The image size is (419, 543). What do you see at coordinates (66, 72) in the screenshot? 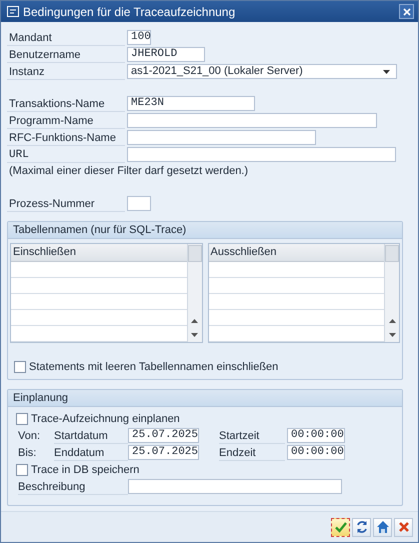
I see `field-label: Instanz` at bounding box center [66, 72].